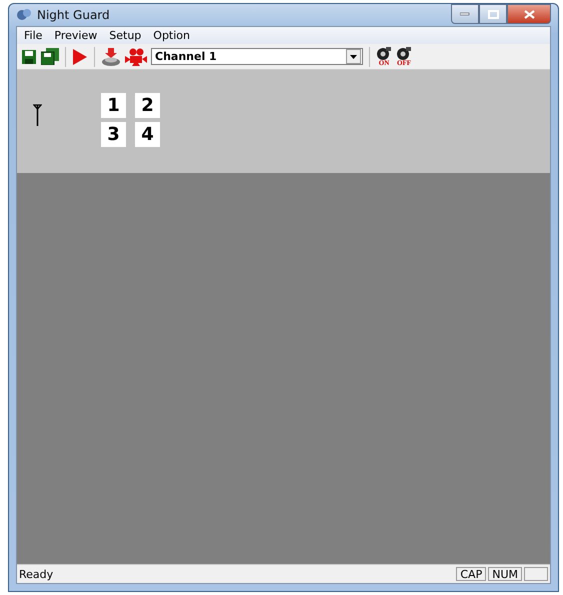  Describe the element at coordinates (147, 105) in the screenshot. I see `channel-button: 2` at that location.